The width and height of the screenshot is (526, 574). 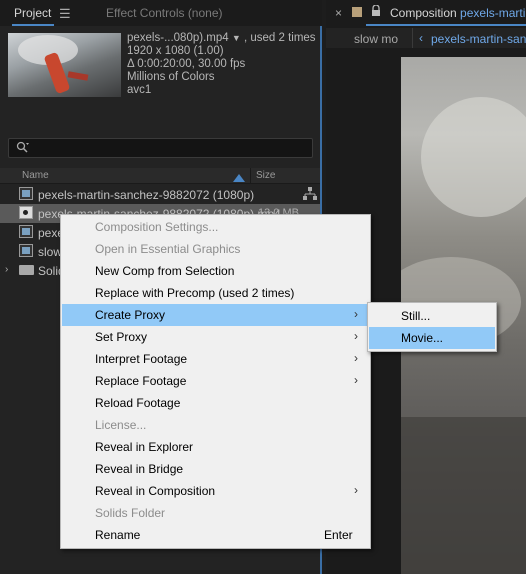 I want to click on list-item: pexels-martin-sanchez-9882072 (1080p), so click(x=160, y=194).